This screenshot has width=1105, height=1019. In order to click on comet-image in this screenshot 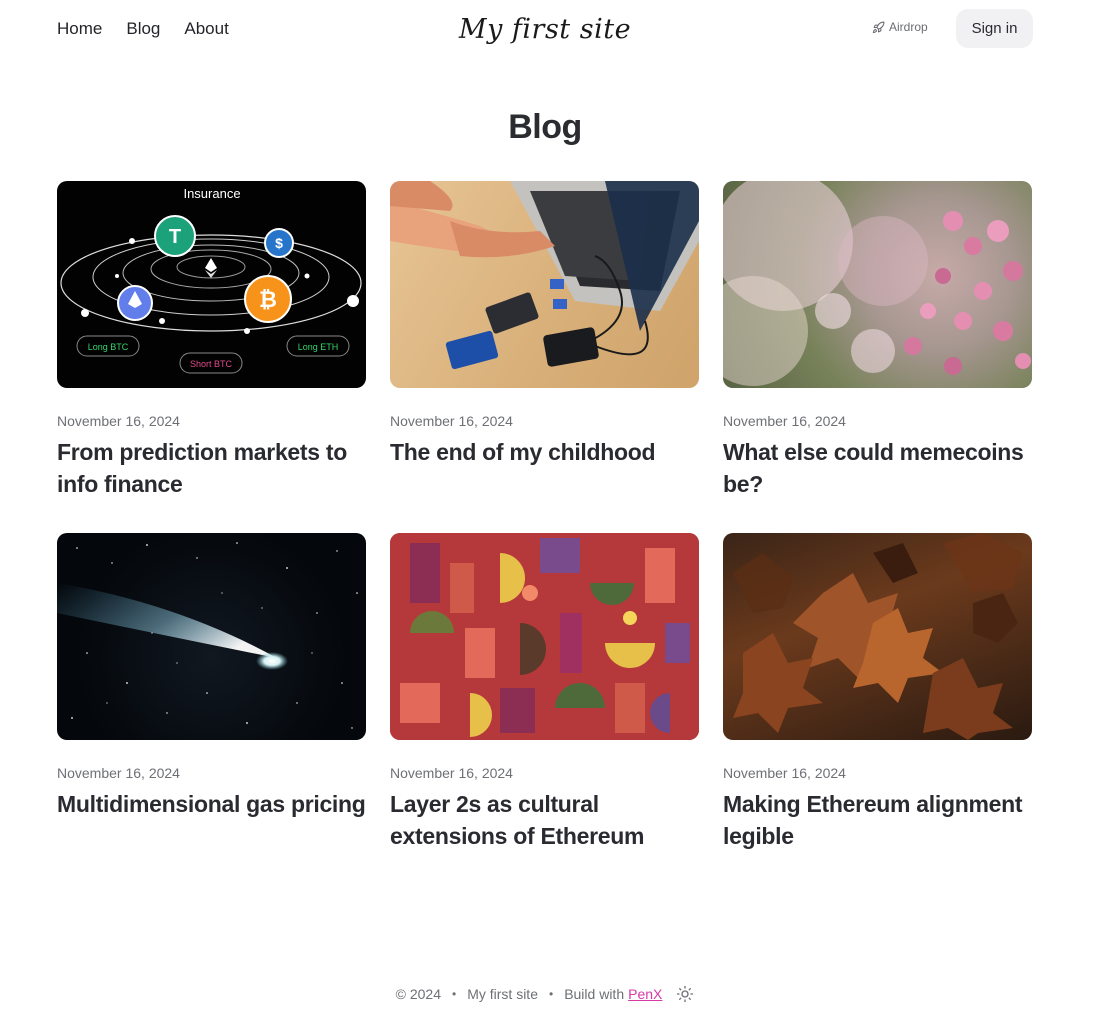, I will do `click(207, 635)`.